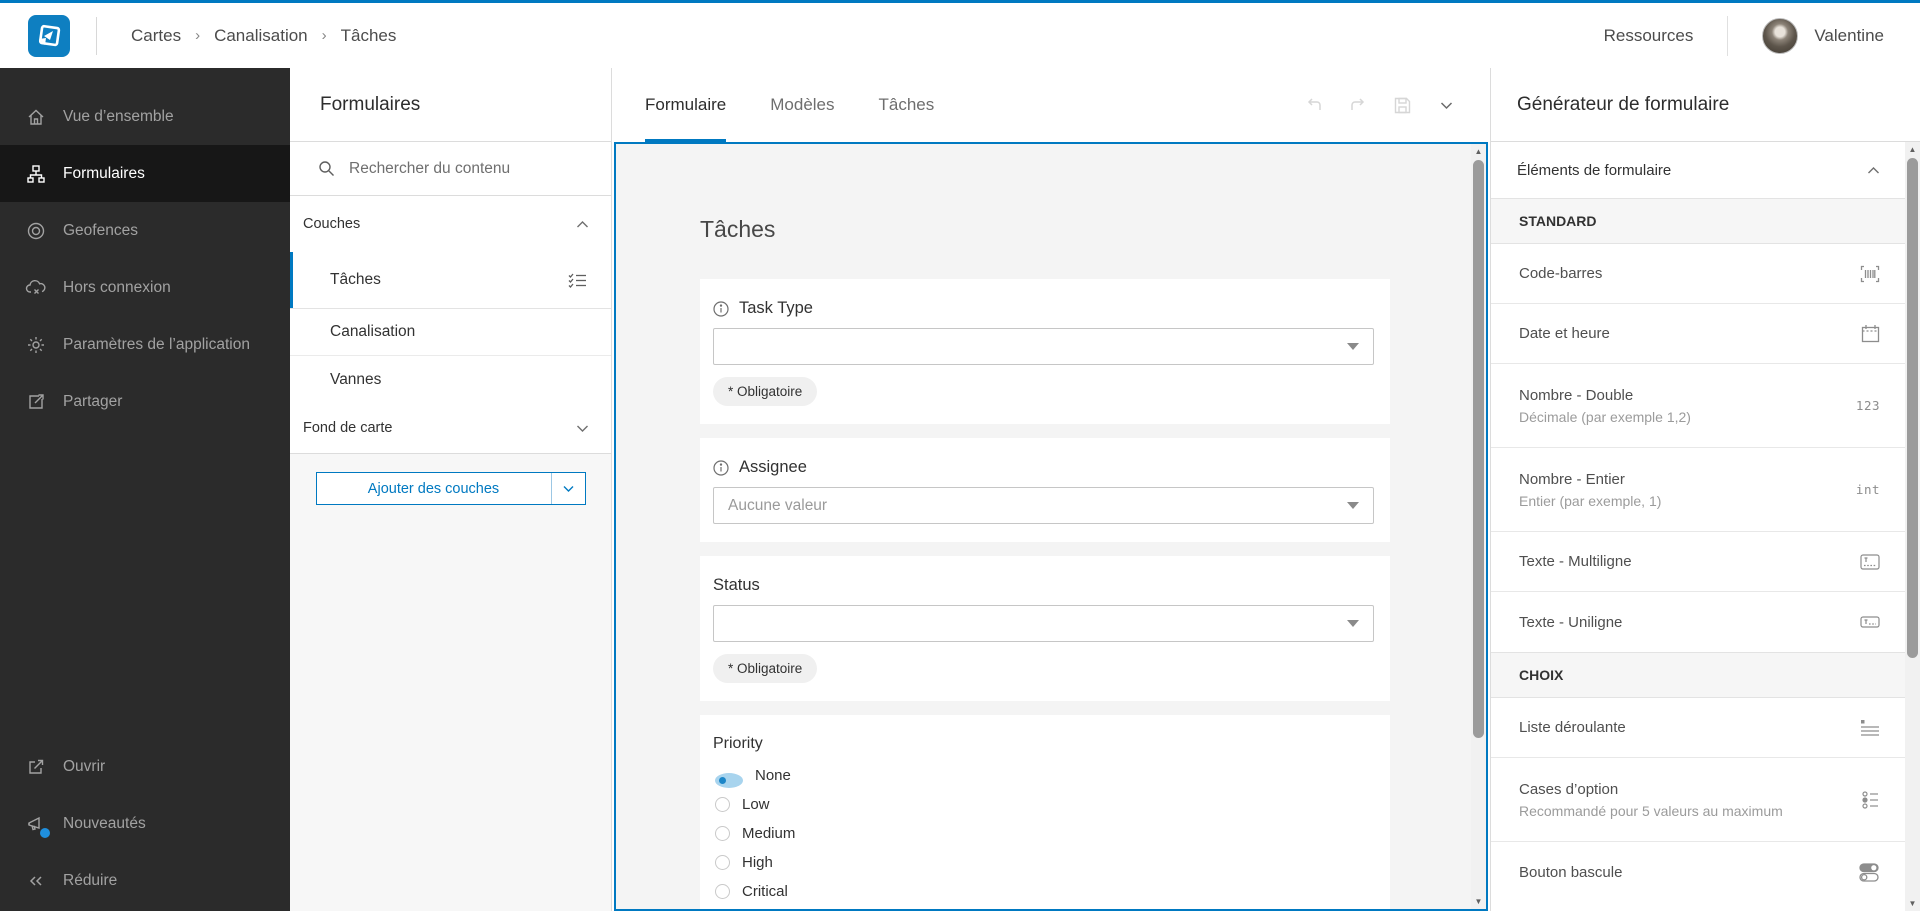 This screenshot has width=1920, height=911. What do you see at coordinates (577, 280) in the screenshot?
I see `task-list-icon` at bounding box center [577, 280].